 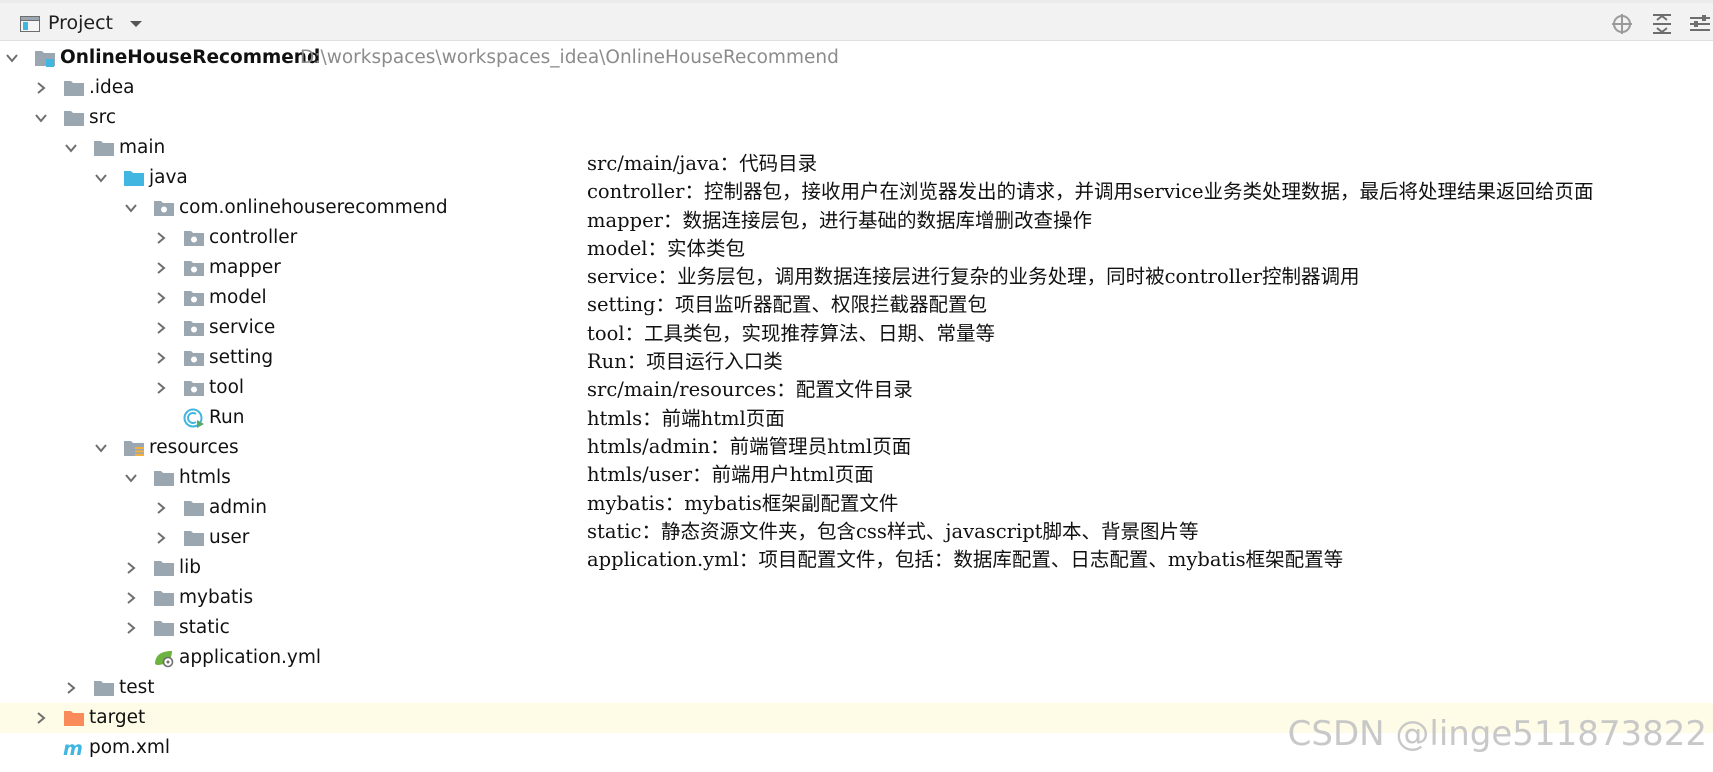 I want to click on watermark: CSDN @linge511873822, so click(x=1497, y=734).